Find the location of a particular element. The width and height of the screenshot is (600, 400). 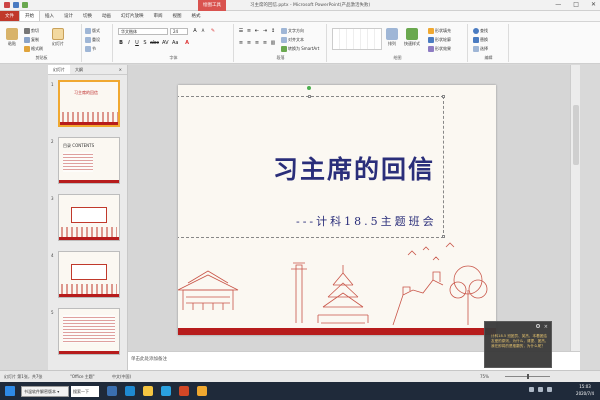

italic-icon: I is located at coordinates (129, 43).